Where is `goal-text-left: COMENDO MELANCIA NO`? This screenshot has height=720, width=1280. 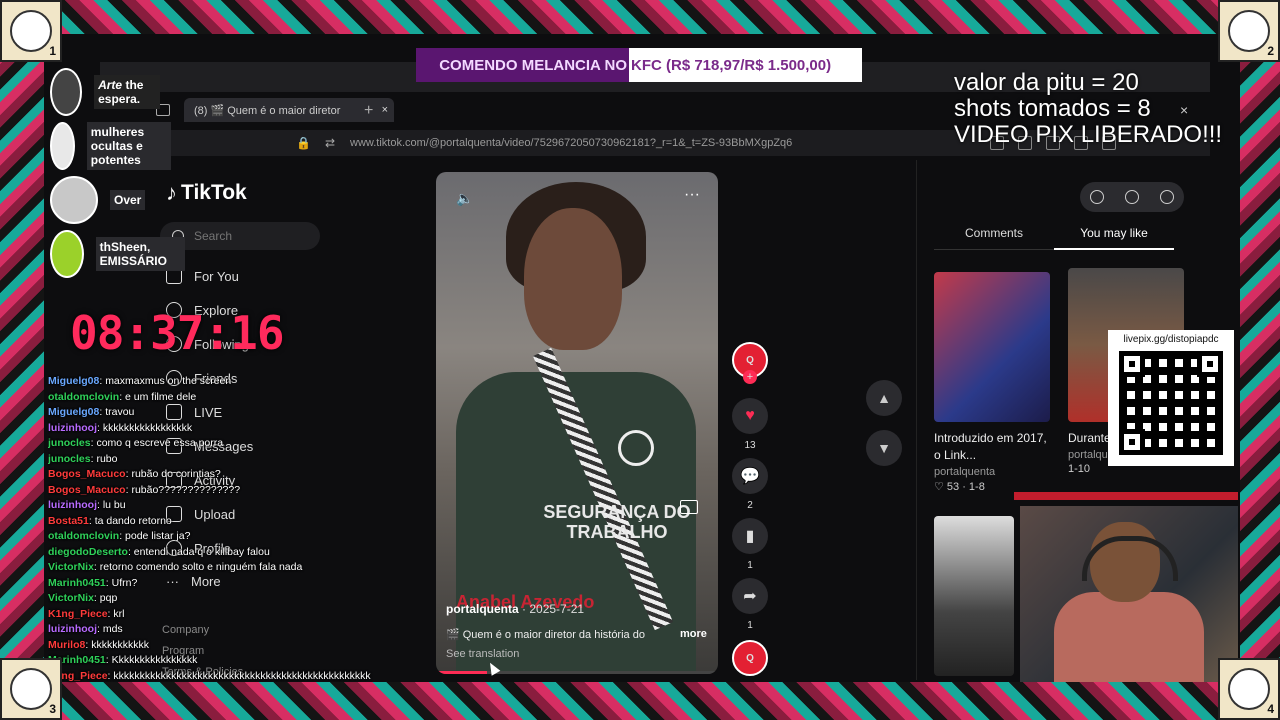
goal-text-left: COMENDO MELANCIA NO is located at coordinates (533, 65).